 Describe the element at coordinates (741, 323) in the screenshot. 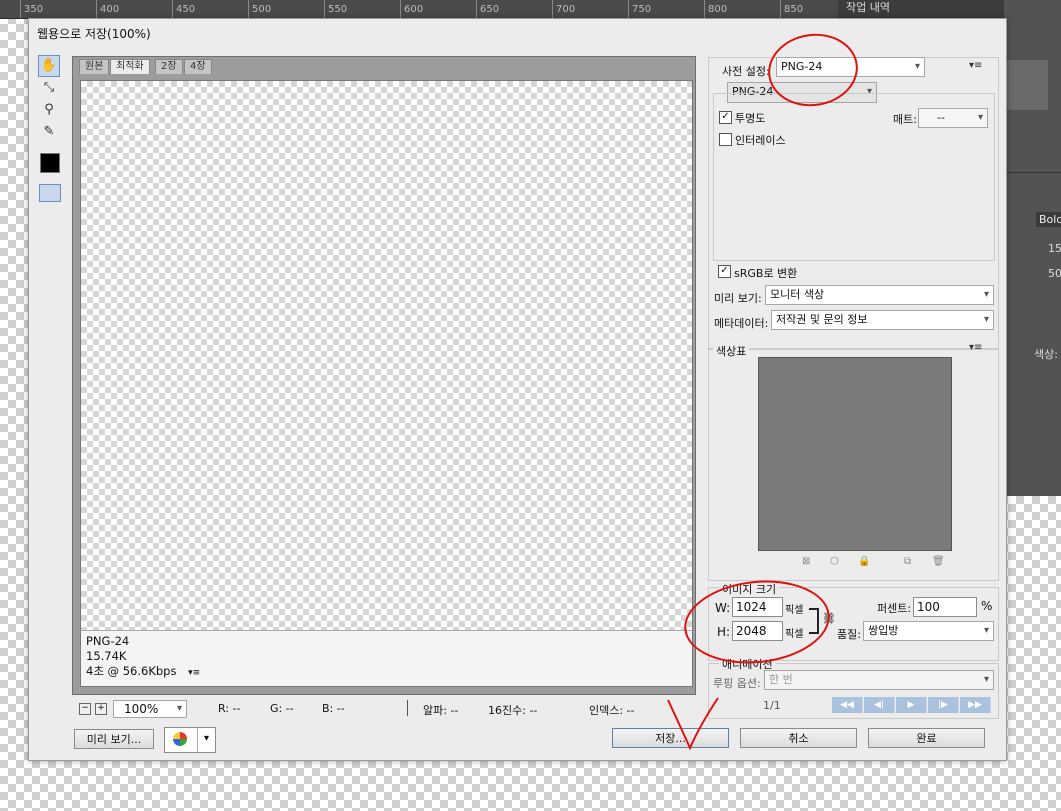

I see `metadata-label: 메타데이터:` at that location.